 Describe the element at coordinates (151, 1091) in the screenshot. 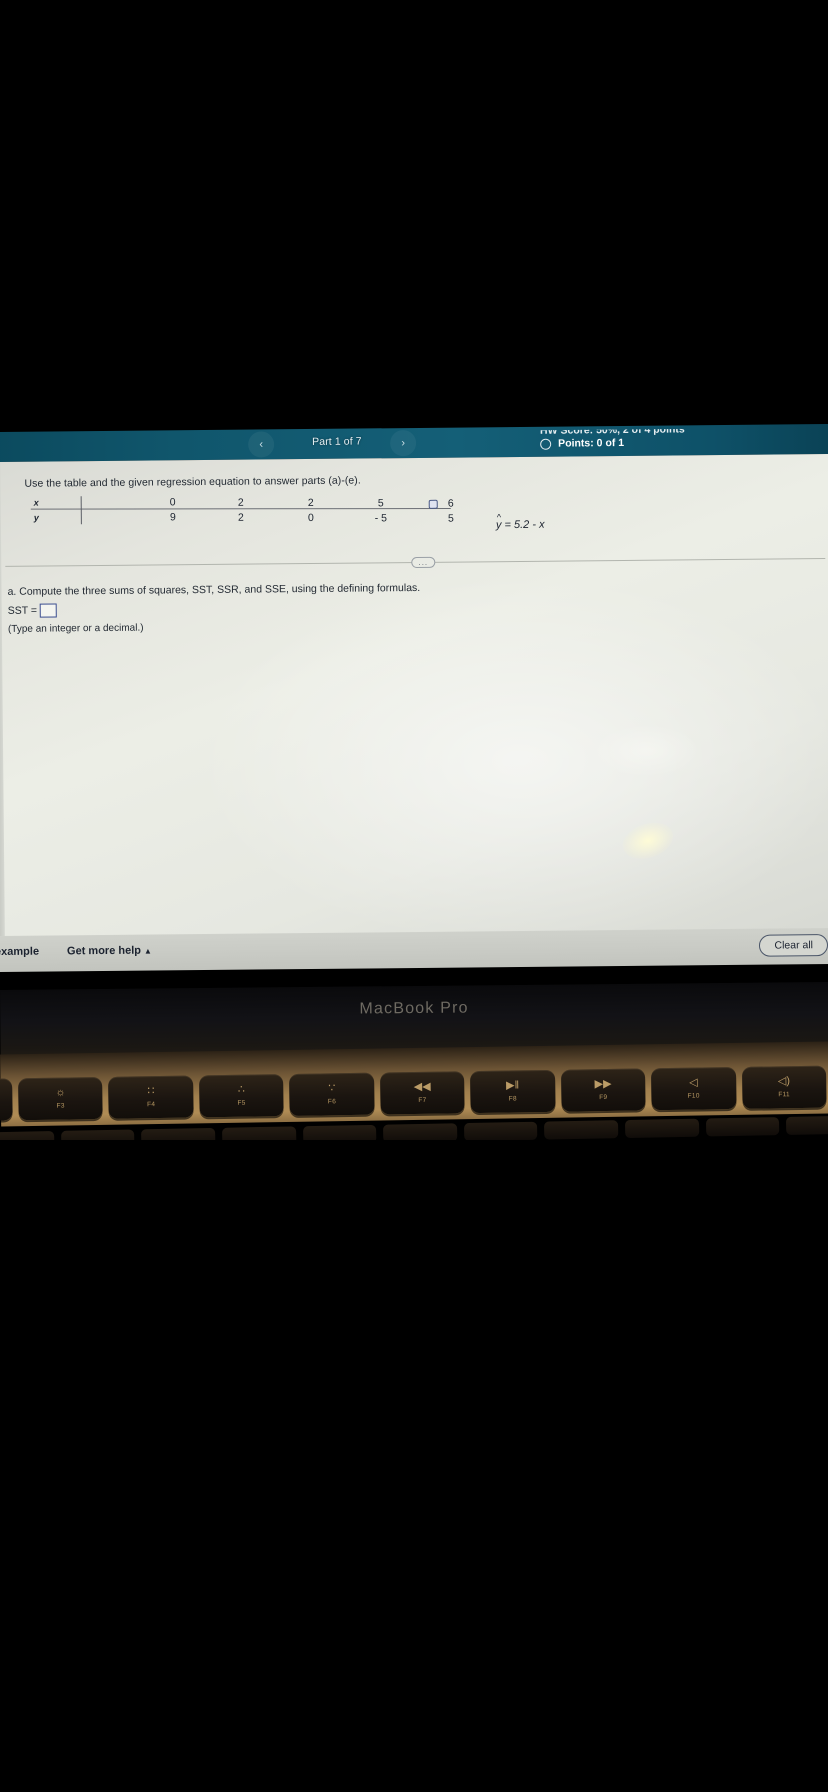

I see `launchpad-icon: ∷` at that location.